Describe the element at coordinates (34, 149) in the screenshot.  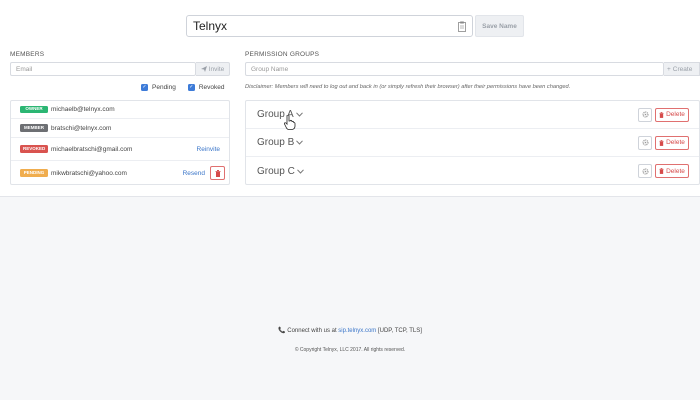
I see `status-badge: REVOKED` at that location.